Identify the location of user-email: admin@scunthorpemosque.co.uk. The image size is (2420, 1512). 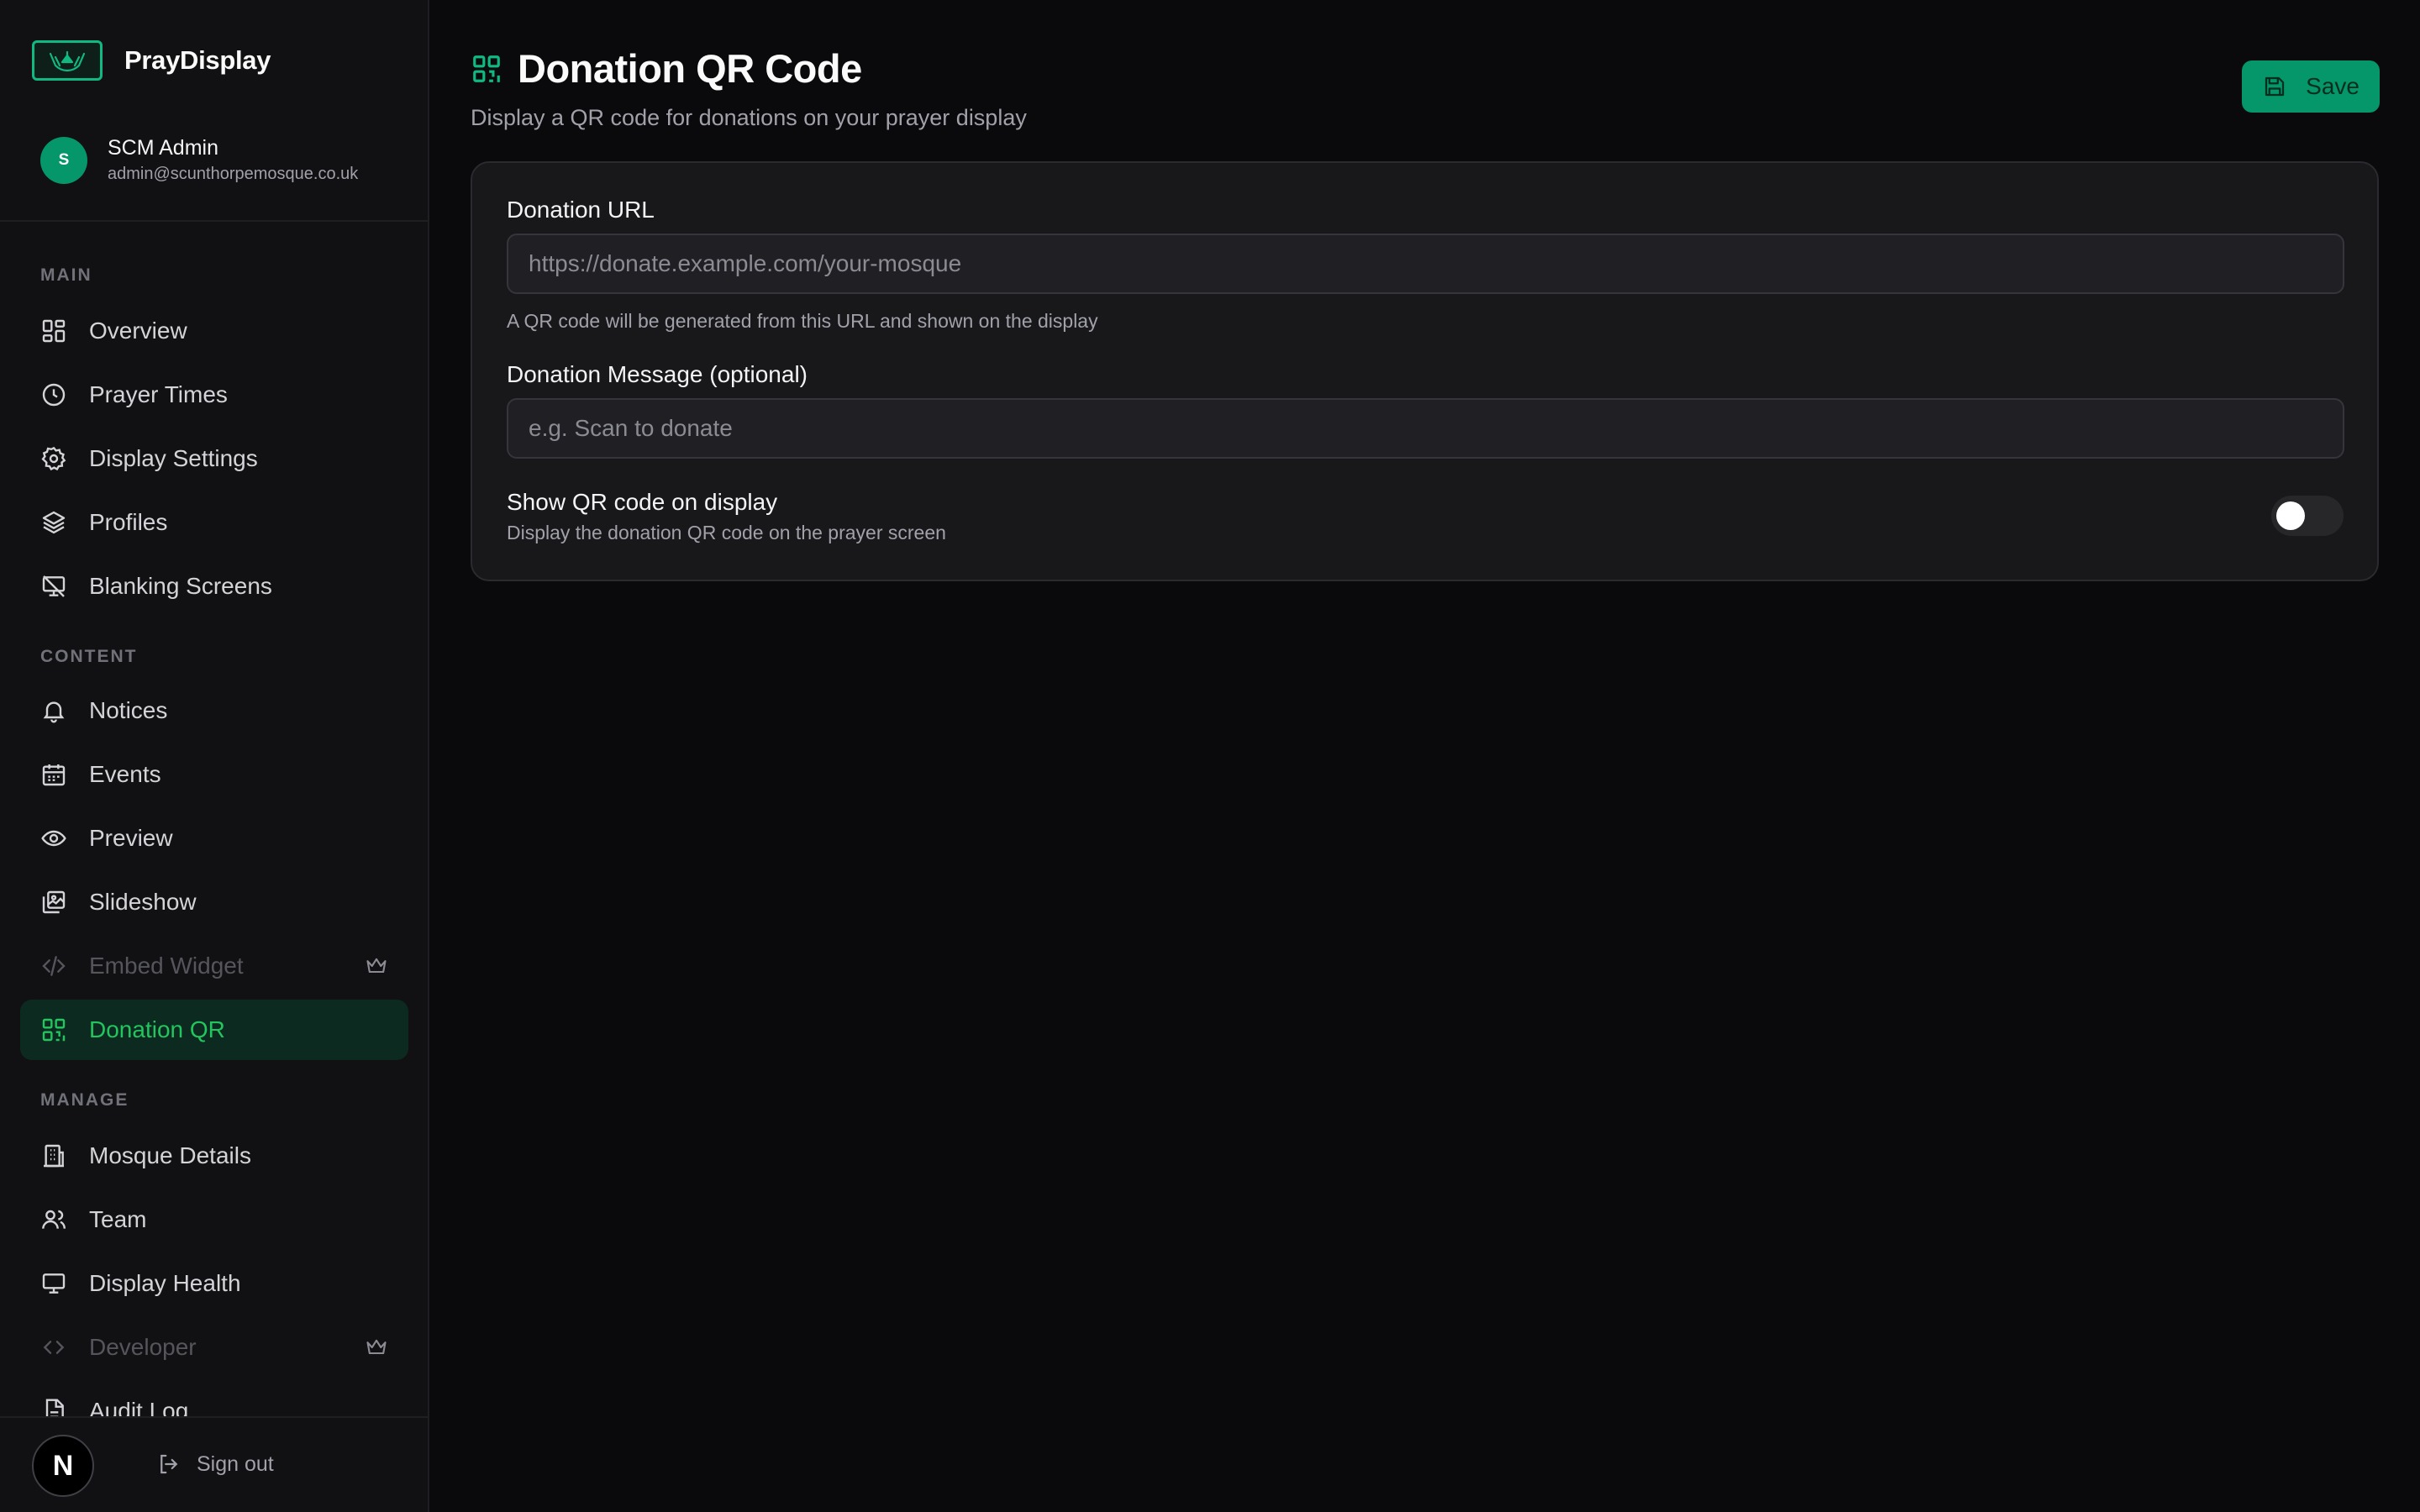
(233, 174).